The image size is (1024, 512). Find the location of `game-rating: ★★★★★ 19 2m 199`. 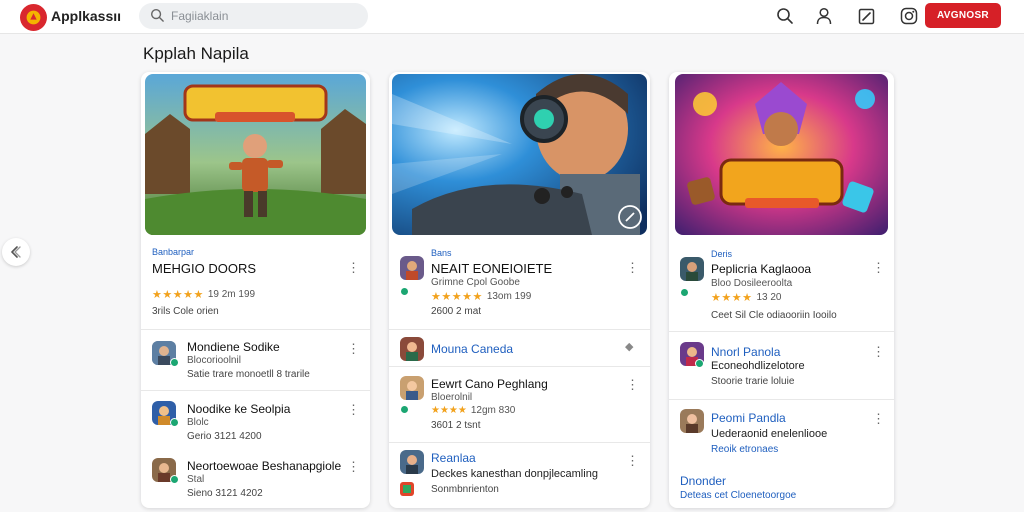

game-rating: ★★★★★ 19 2m 199 is located at coordinates (203, 294).